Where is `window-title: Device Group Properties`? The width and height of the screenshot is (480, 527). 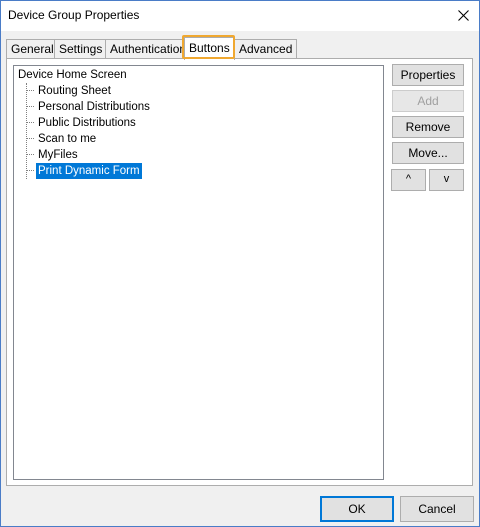 window-title: Device Group Properties is located at coordinates (74, 15).